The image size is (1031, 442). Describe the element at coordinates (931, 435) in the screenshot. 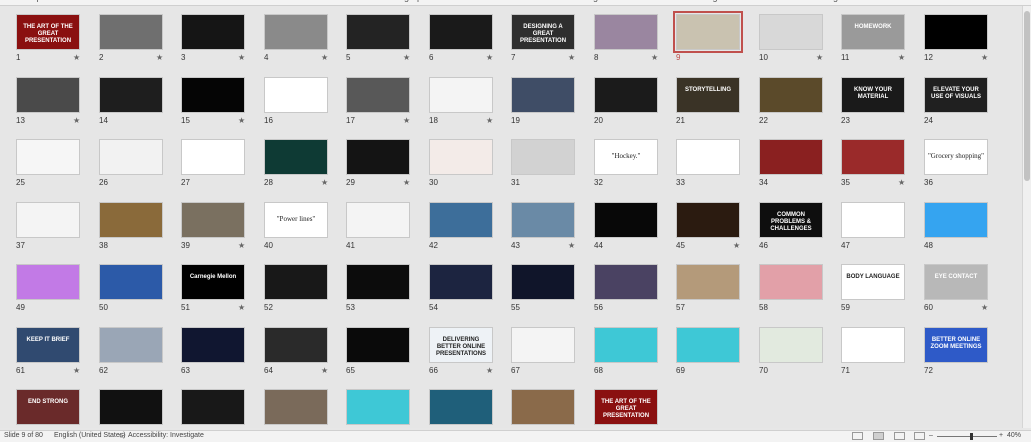

I see `zoom-out-button: –` at that location.